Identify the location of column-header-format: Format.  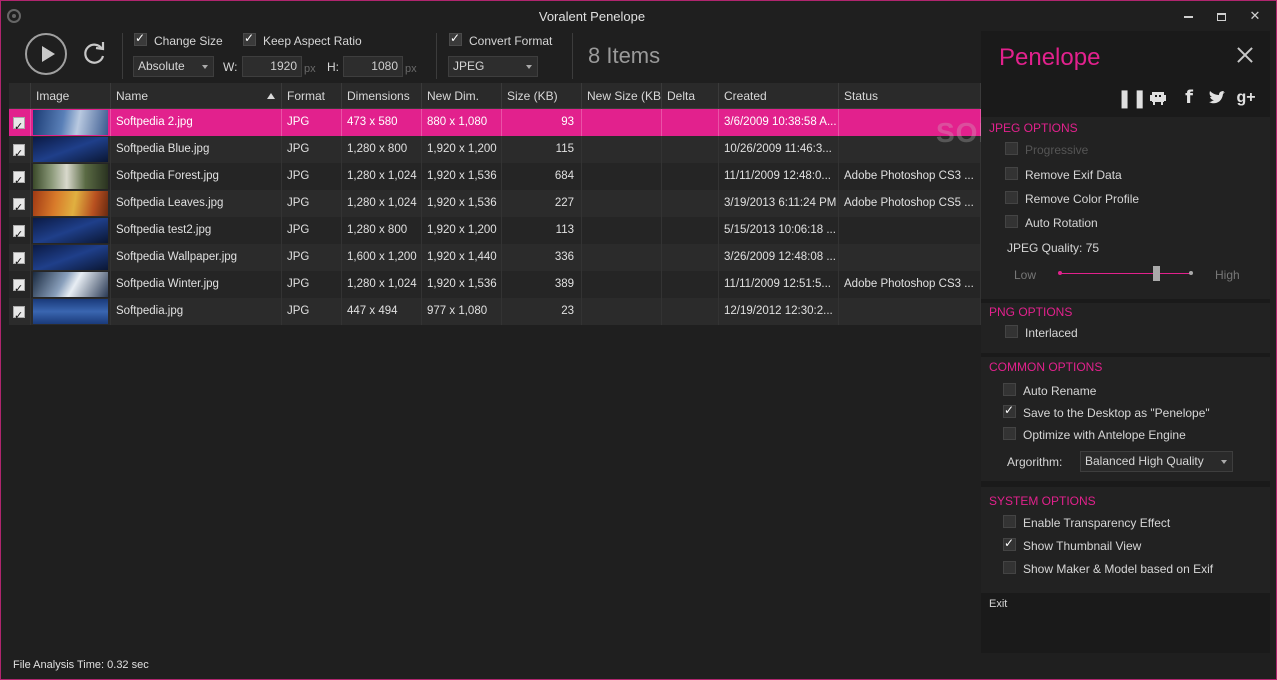
(312, 96).